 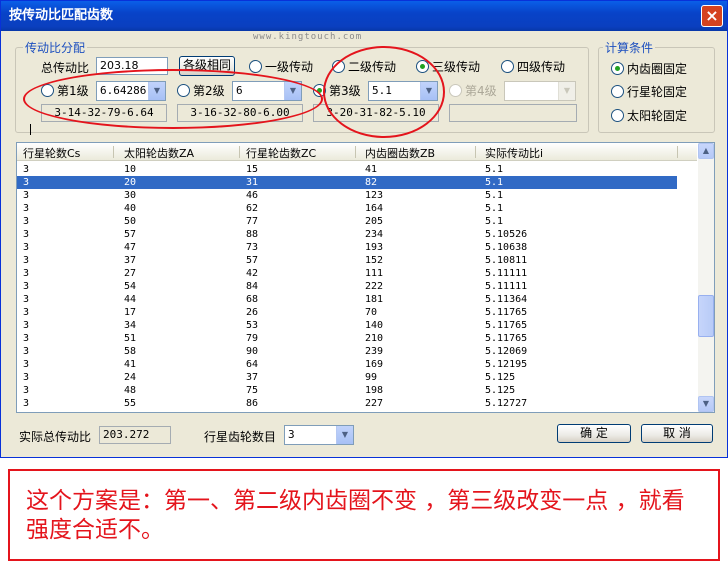 I want to click on table-row: 3 55 86 227 5.12727, so click(x=347, y=403).